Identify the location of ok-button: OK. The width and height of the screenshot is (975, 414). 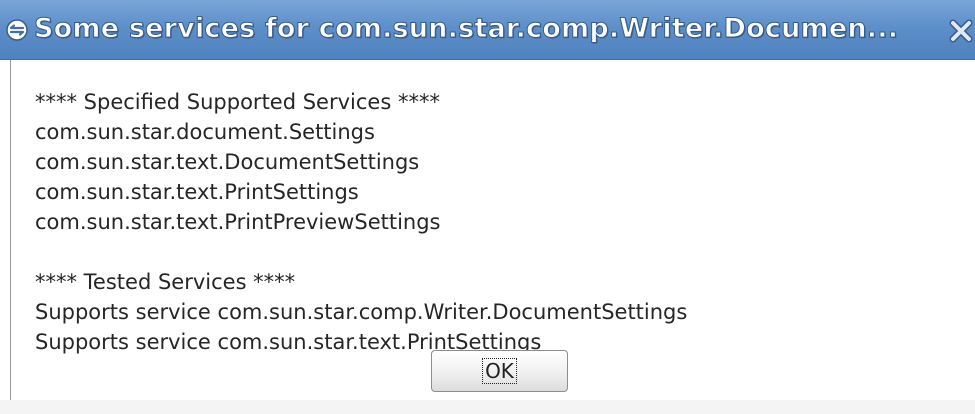
(499, 371).